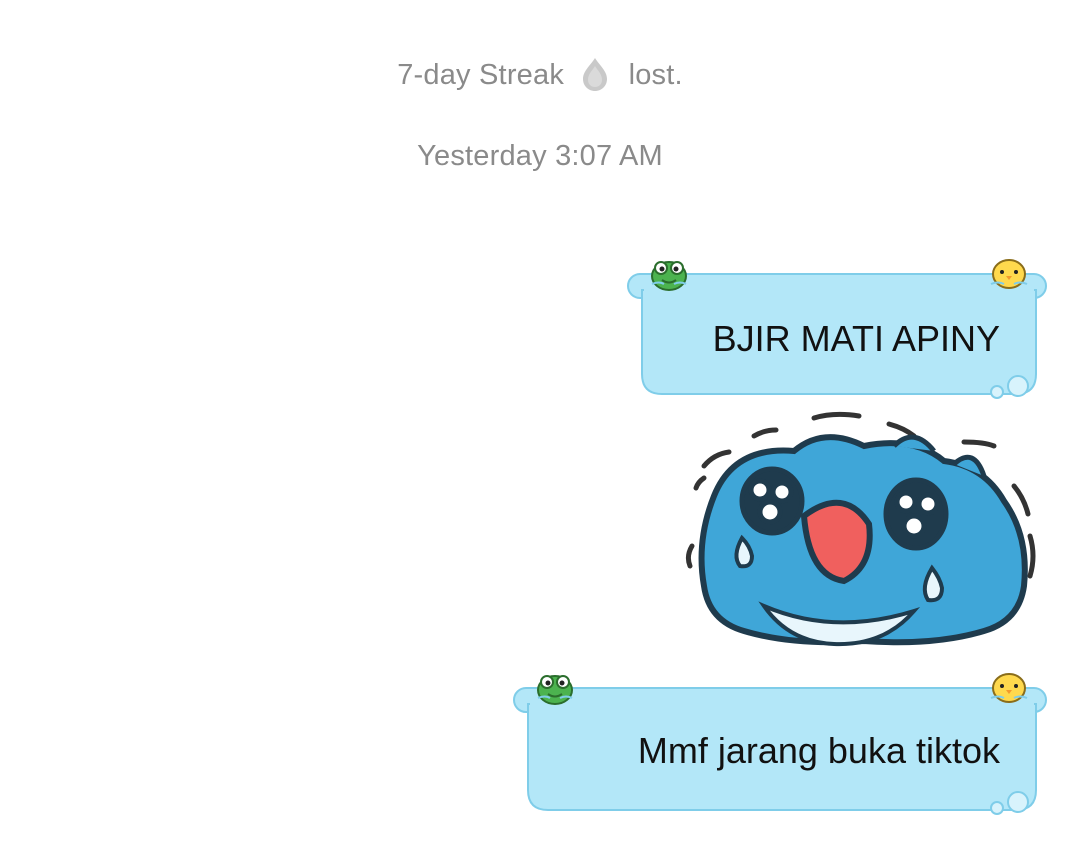 Image resolution: width=1080 pixels, height=862 pixels. What do you see at coordinates (595, 74) in the screenshot?
I see `flame-icon` at bounding box center [595, 74].